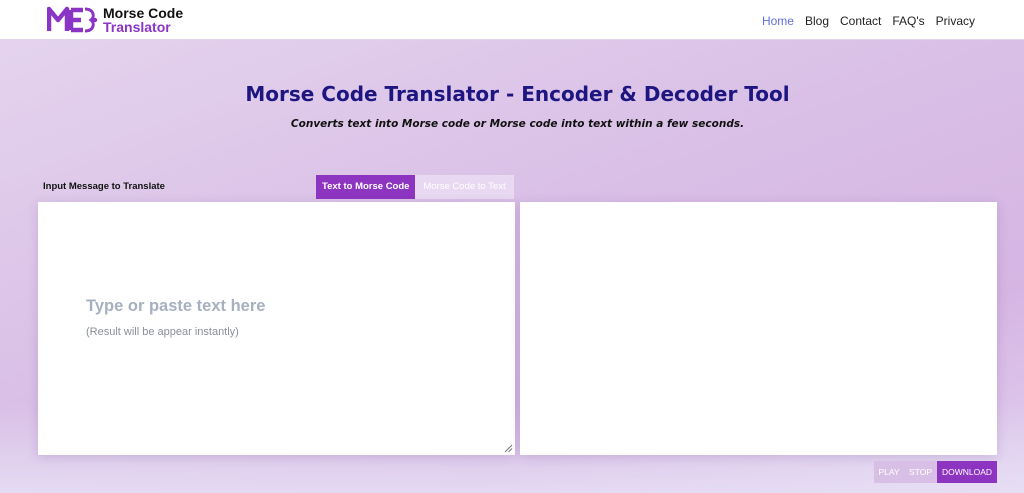 The height and width of the screenshot is (493, 1024). What do you see at coordinates (508, 448) in the screenshot?
I see `resize-handle-icon` at bounding box center [508, 448].